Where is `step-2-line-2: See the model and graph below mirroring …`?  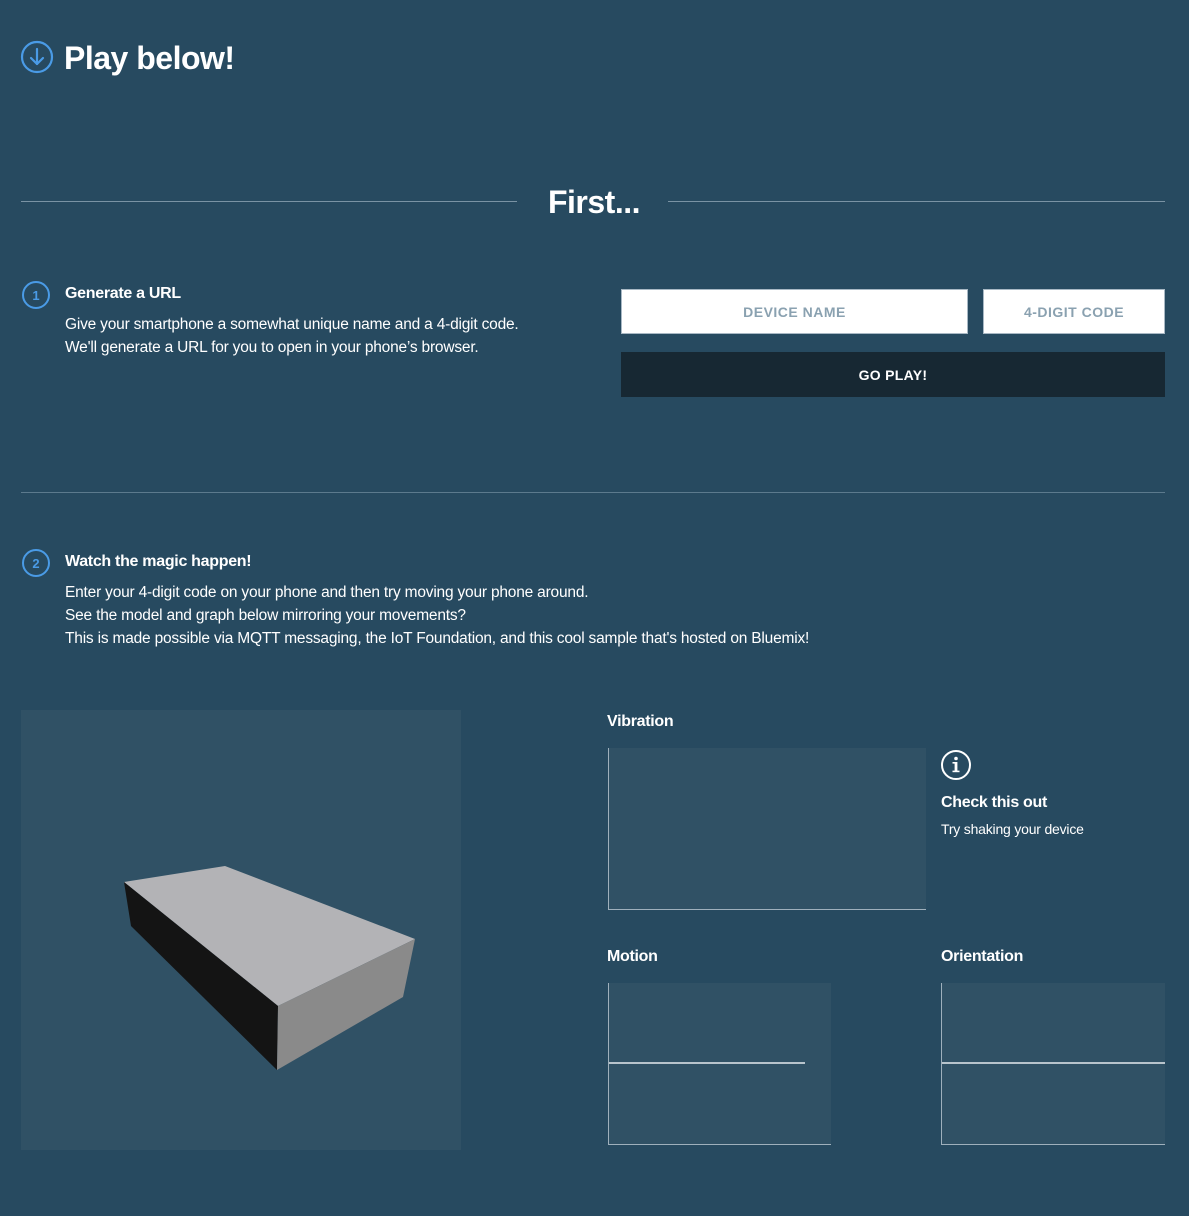 step-2-line-2: See the model and graph below mirroring … is located at coordinates (265, 615).